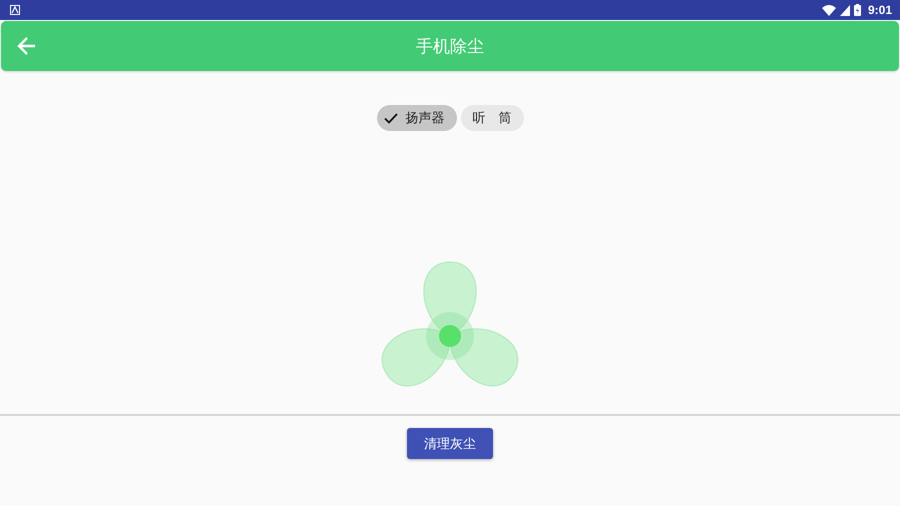  Describe the element at coordinates (857, 10) in the screenshot. I see `battery-icon` at that location.